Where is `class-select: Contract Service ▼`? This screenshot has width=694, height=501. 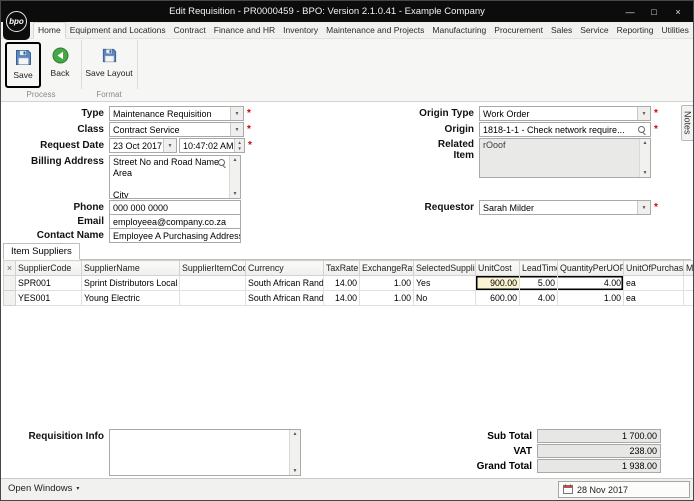 class-select: Contract Service ▼ is located at coordinates (176, 129).